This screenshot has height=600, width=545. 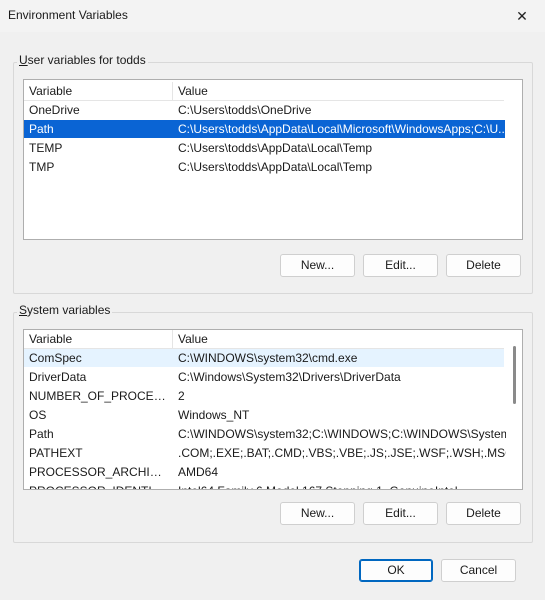 I want to click on ok-button: OK, so click(x=396, y=570).